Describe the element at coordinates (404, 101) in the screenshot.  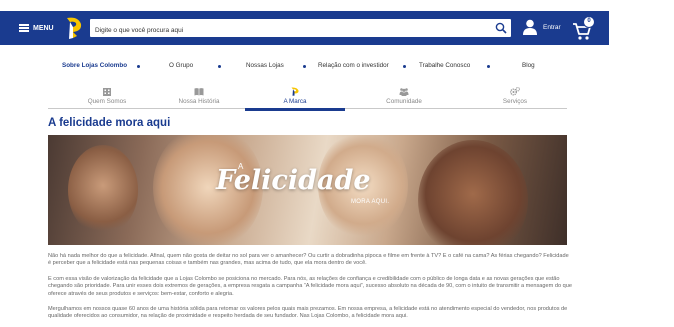
I see `tab-label: Comunidade` at that location.